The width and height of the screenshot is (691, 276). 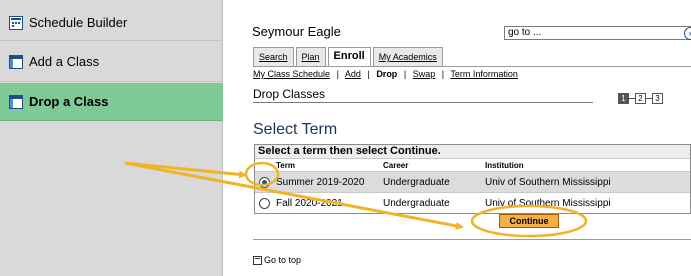 I want to click on arrow-up-icon, so click(x=257, y=260).